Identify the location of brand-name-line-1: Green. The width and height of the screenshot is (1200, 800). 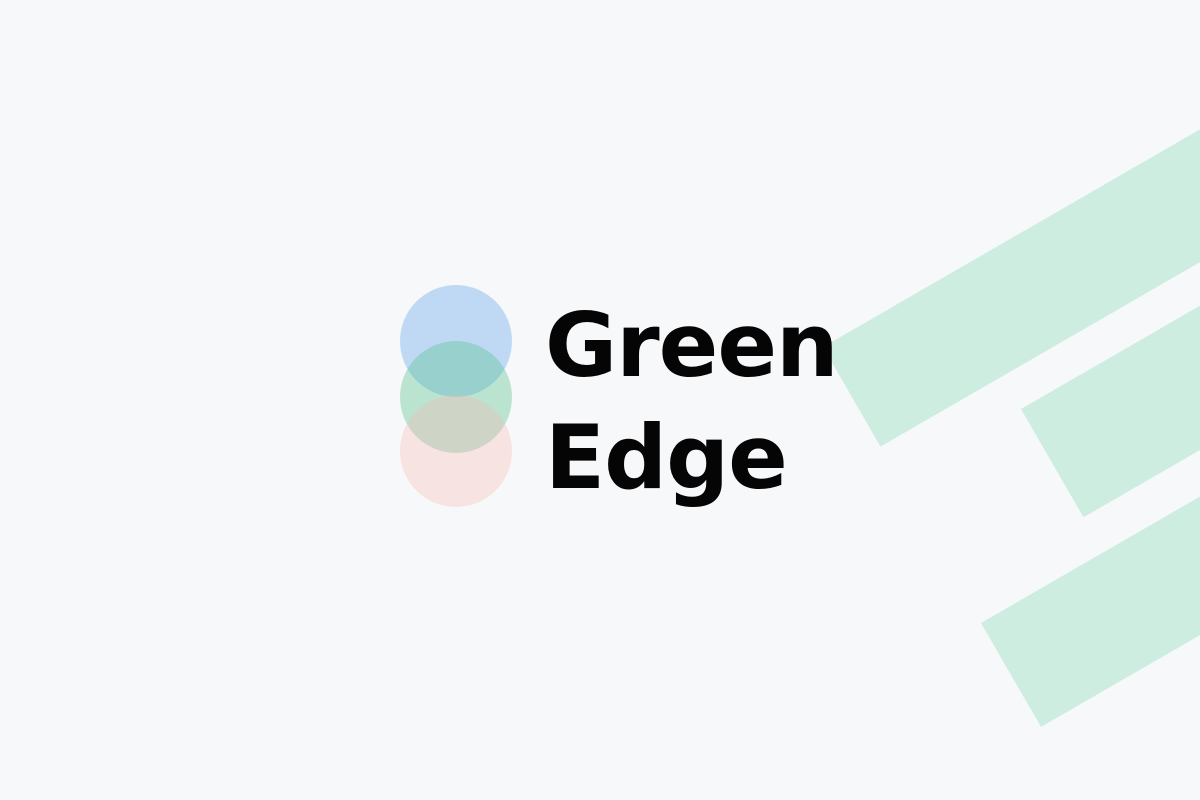
(692, 345).